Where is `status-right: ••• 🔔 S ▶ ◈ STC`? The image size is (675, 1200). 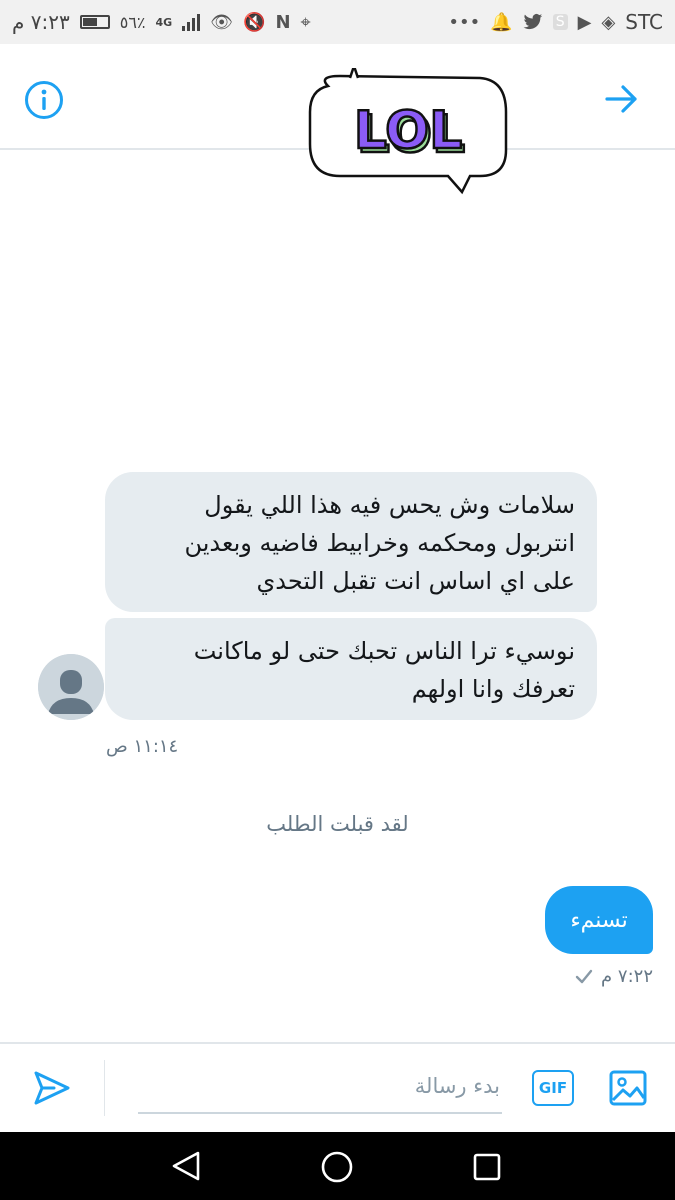
status-right: ••• 🔔 S ▶ ◈ STC is located at coordinates (555, 22).